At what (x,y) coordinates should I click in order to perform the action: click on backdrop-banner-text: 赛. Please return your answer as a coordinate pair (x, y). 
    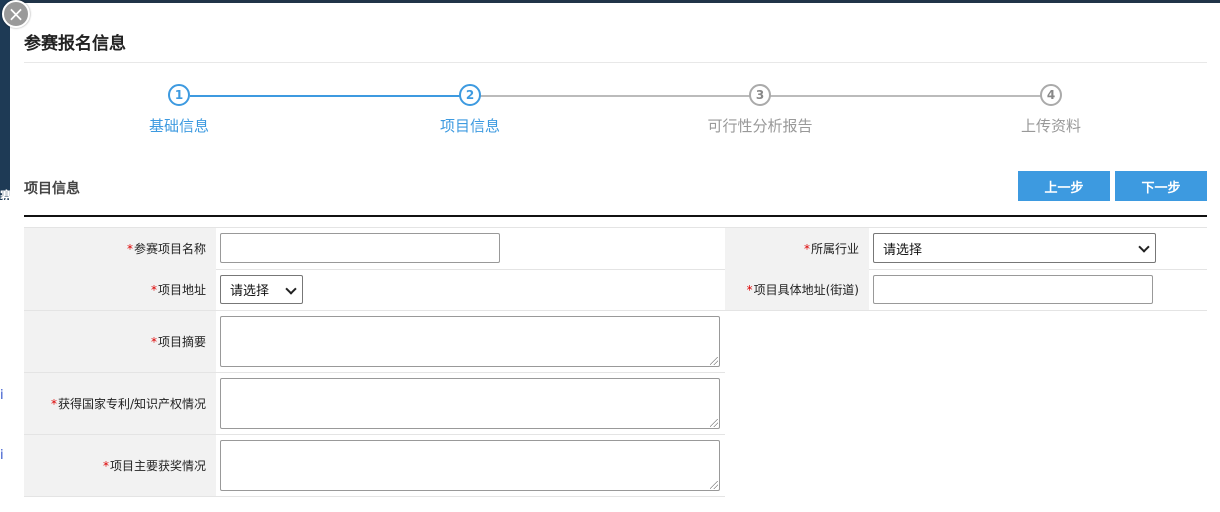
    Looking at the image, I should click on (5, 197).